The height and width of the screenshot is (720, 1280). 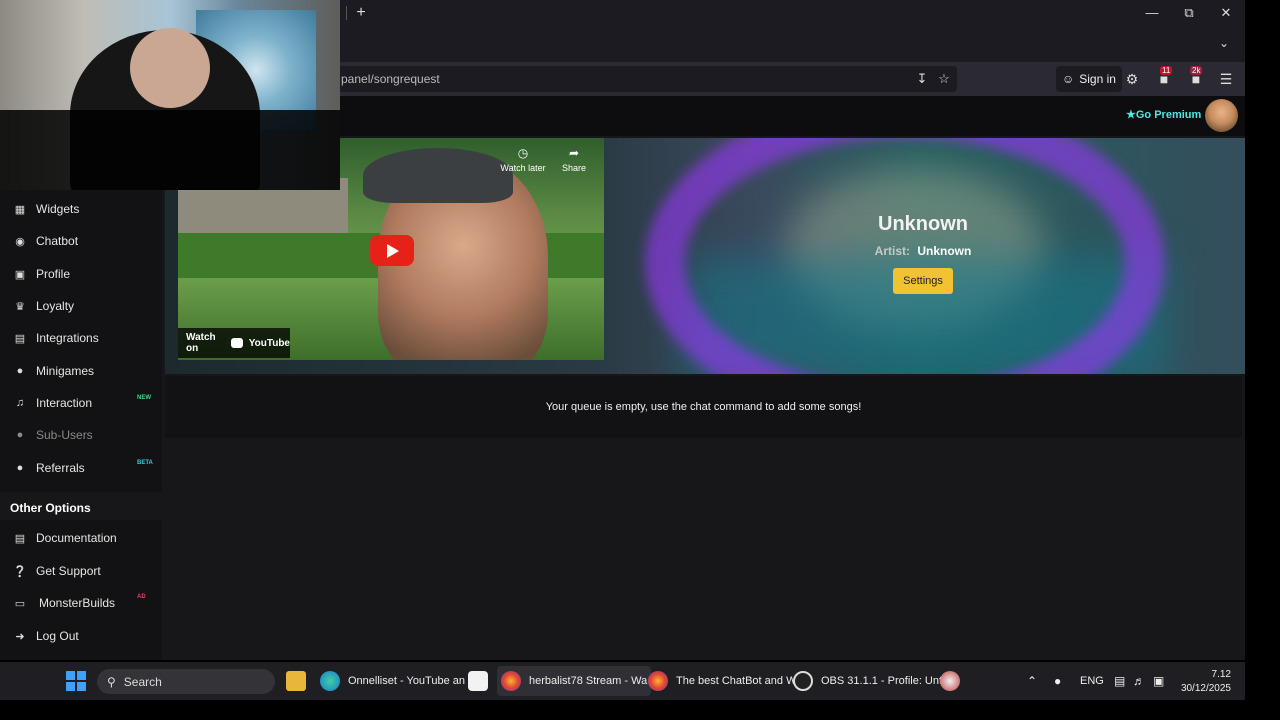 What do you see at coordinates (1092, 681) in the screenshot?
I see `language-indicator: ENG` at bounding box center [1092, 681].